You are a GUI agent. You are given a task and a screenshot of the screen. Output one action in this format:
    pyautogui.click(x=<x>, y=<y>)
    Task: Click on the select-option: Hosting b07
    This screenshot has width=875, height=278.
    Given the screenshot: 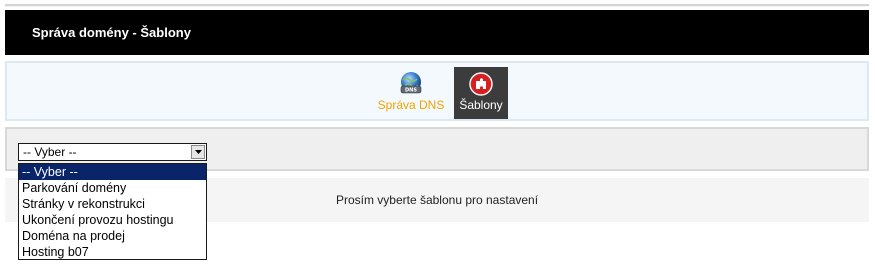 What is the action you would take?
    pyautogui.click(x=112, y=252)
    